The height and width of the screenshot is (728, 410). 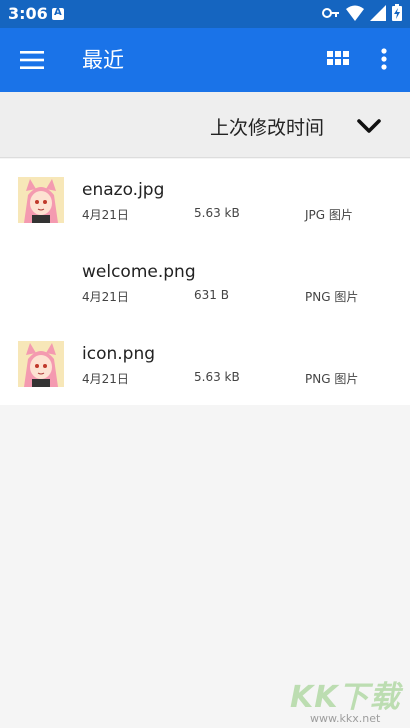 What do you see at coordinates (355, 13) in the screenshot?
I see `wifi-icon` at bounding box center [355, 13].